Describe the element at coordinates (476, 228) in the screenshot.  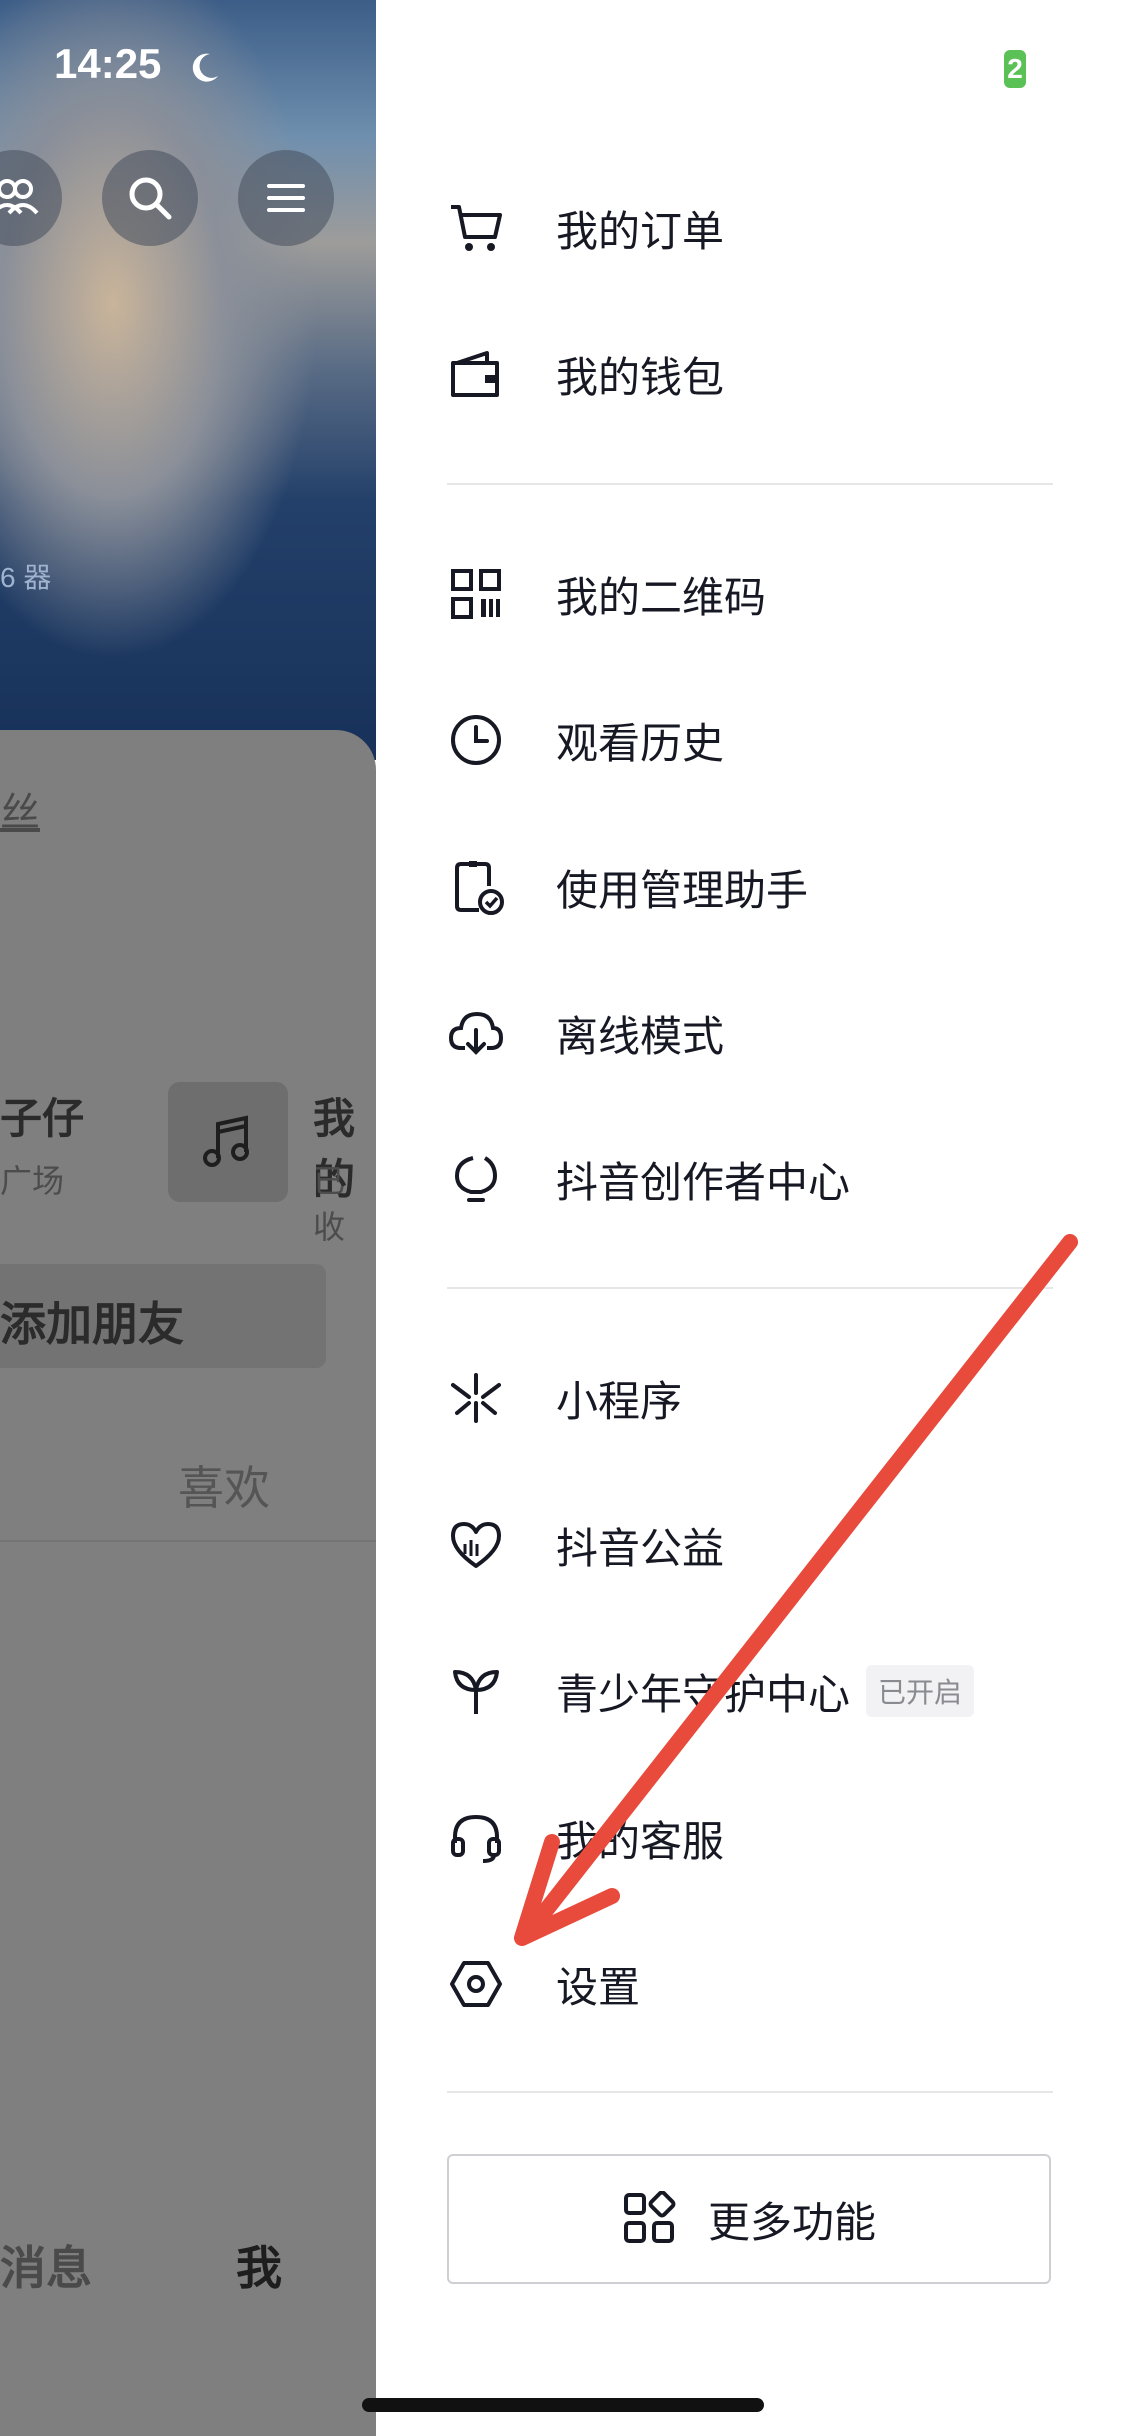
I see `cart-icon` at that location.